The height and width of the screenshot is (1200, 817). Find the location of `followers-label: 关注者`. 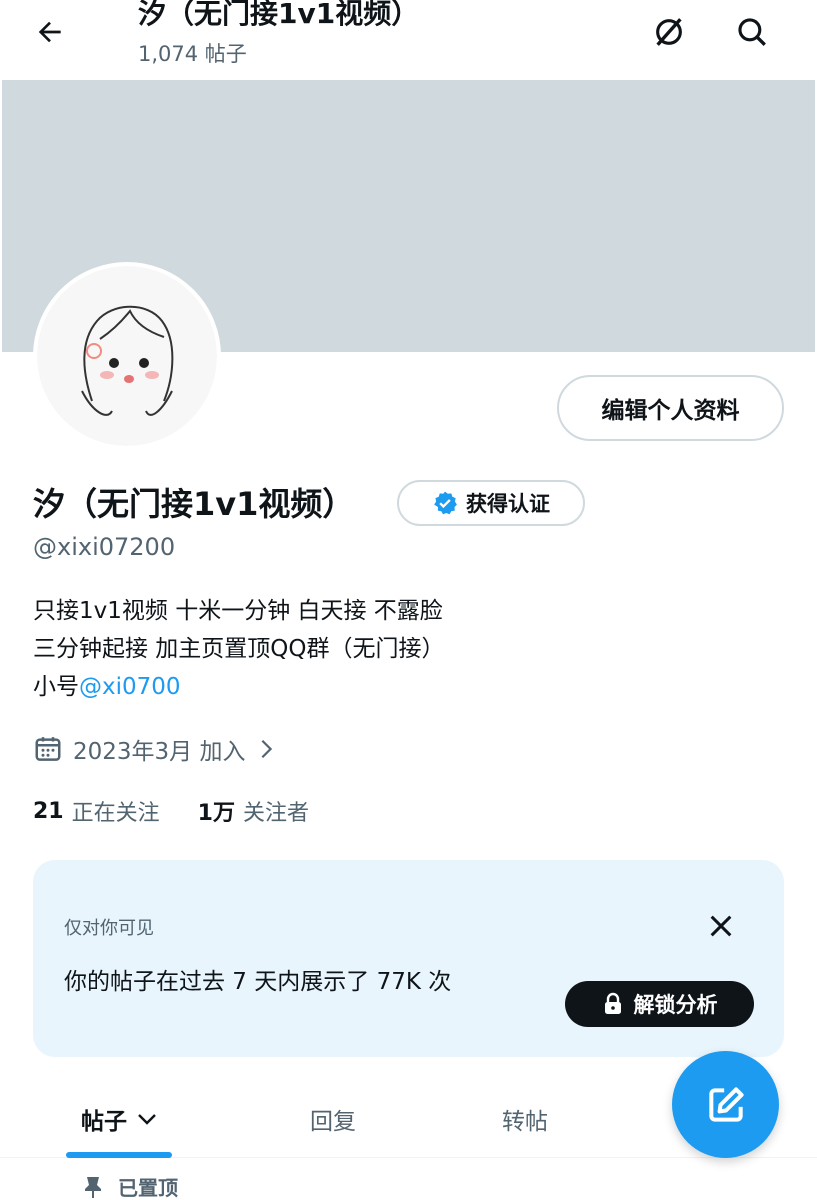

followers-label: 关注者 is located at coordinates (275, 813).